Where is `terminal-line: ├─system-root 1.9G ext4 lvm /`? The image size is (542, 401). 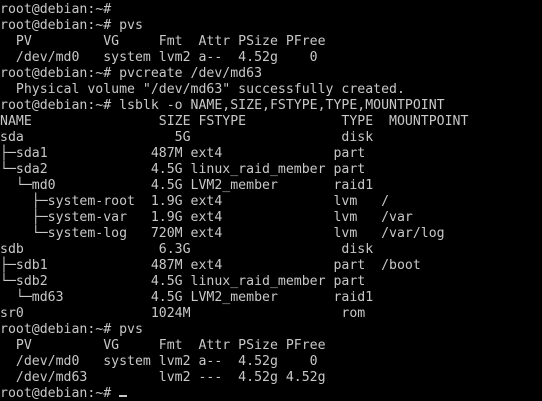
terminal-line: ├─system-root 1.9G ext4 lvm / is located at coordinates (195, 201).